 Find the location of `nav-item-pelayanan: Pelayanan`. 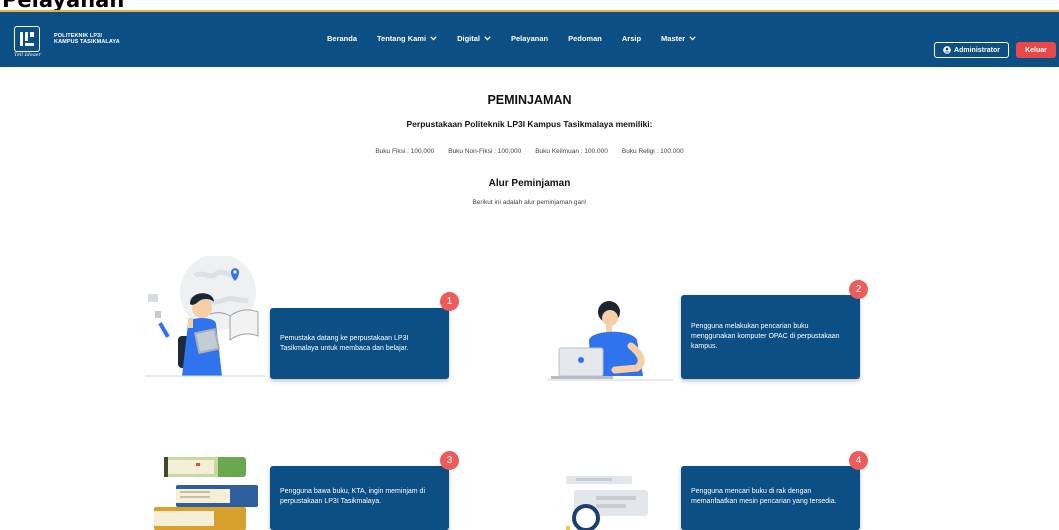

nav-item-pelayanan: Pelayanan is located at coordinates (529, 38).